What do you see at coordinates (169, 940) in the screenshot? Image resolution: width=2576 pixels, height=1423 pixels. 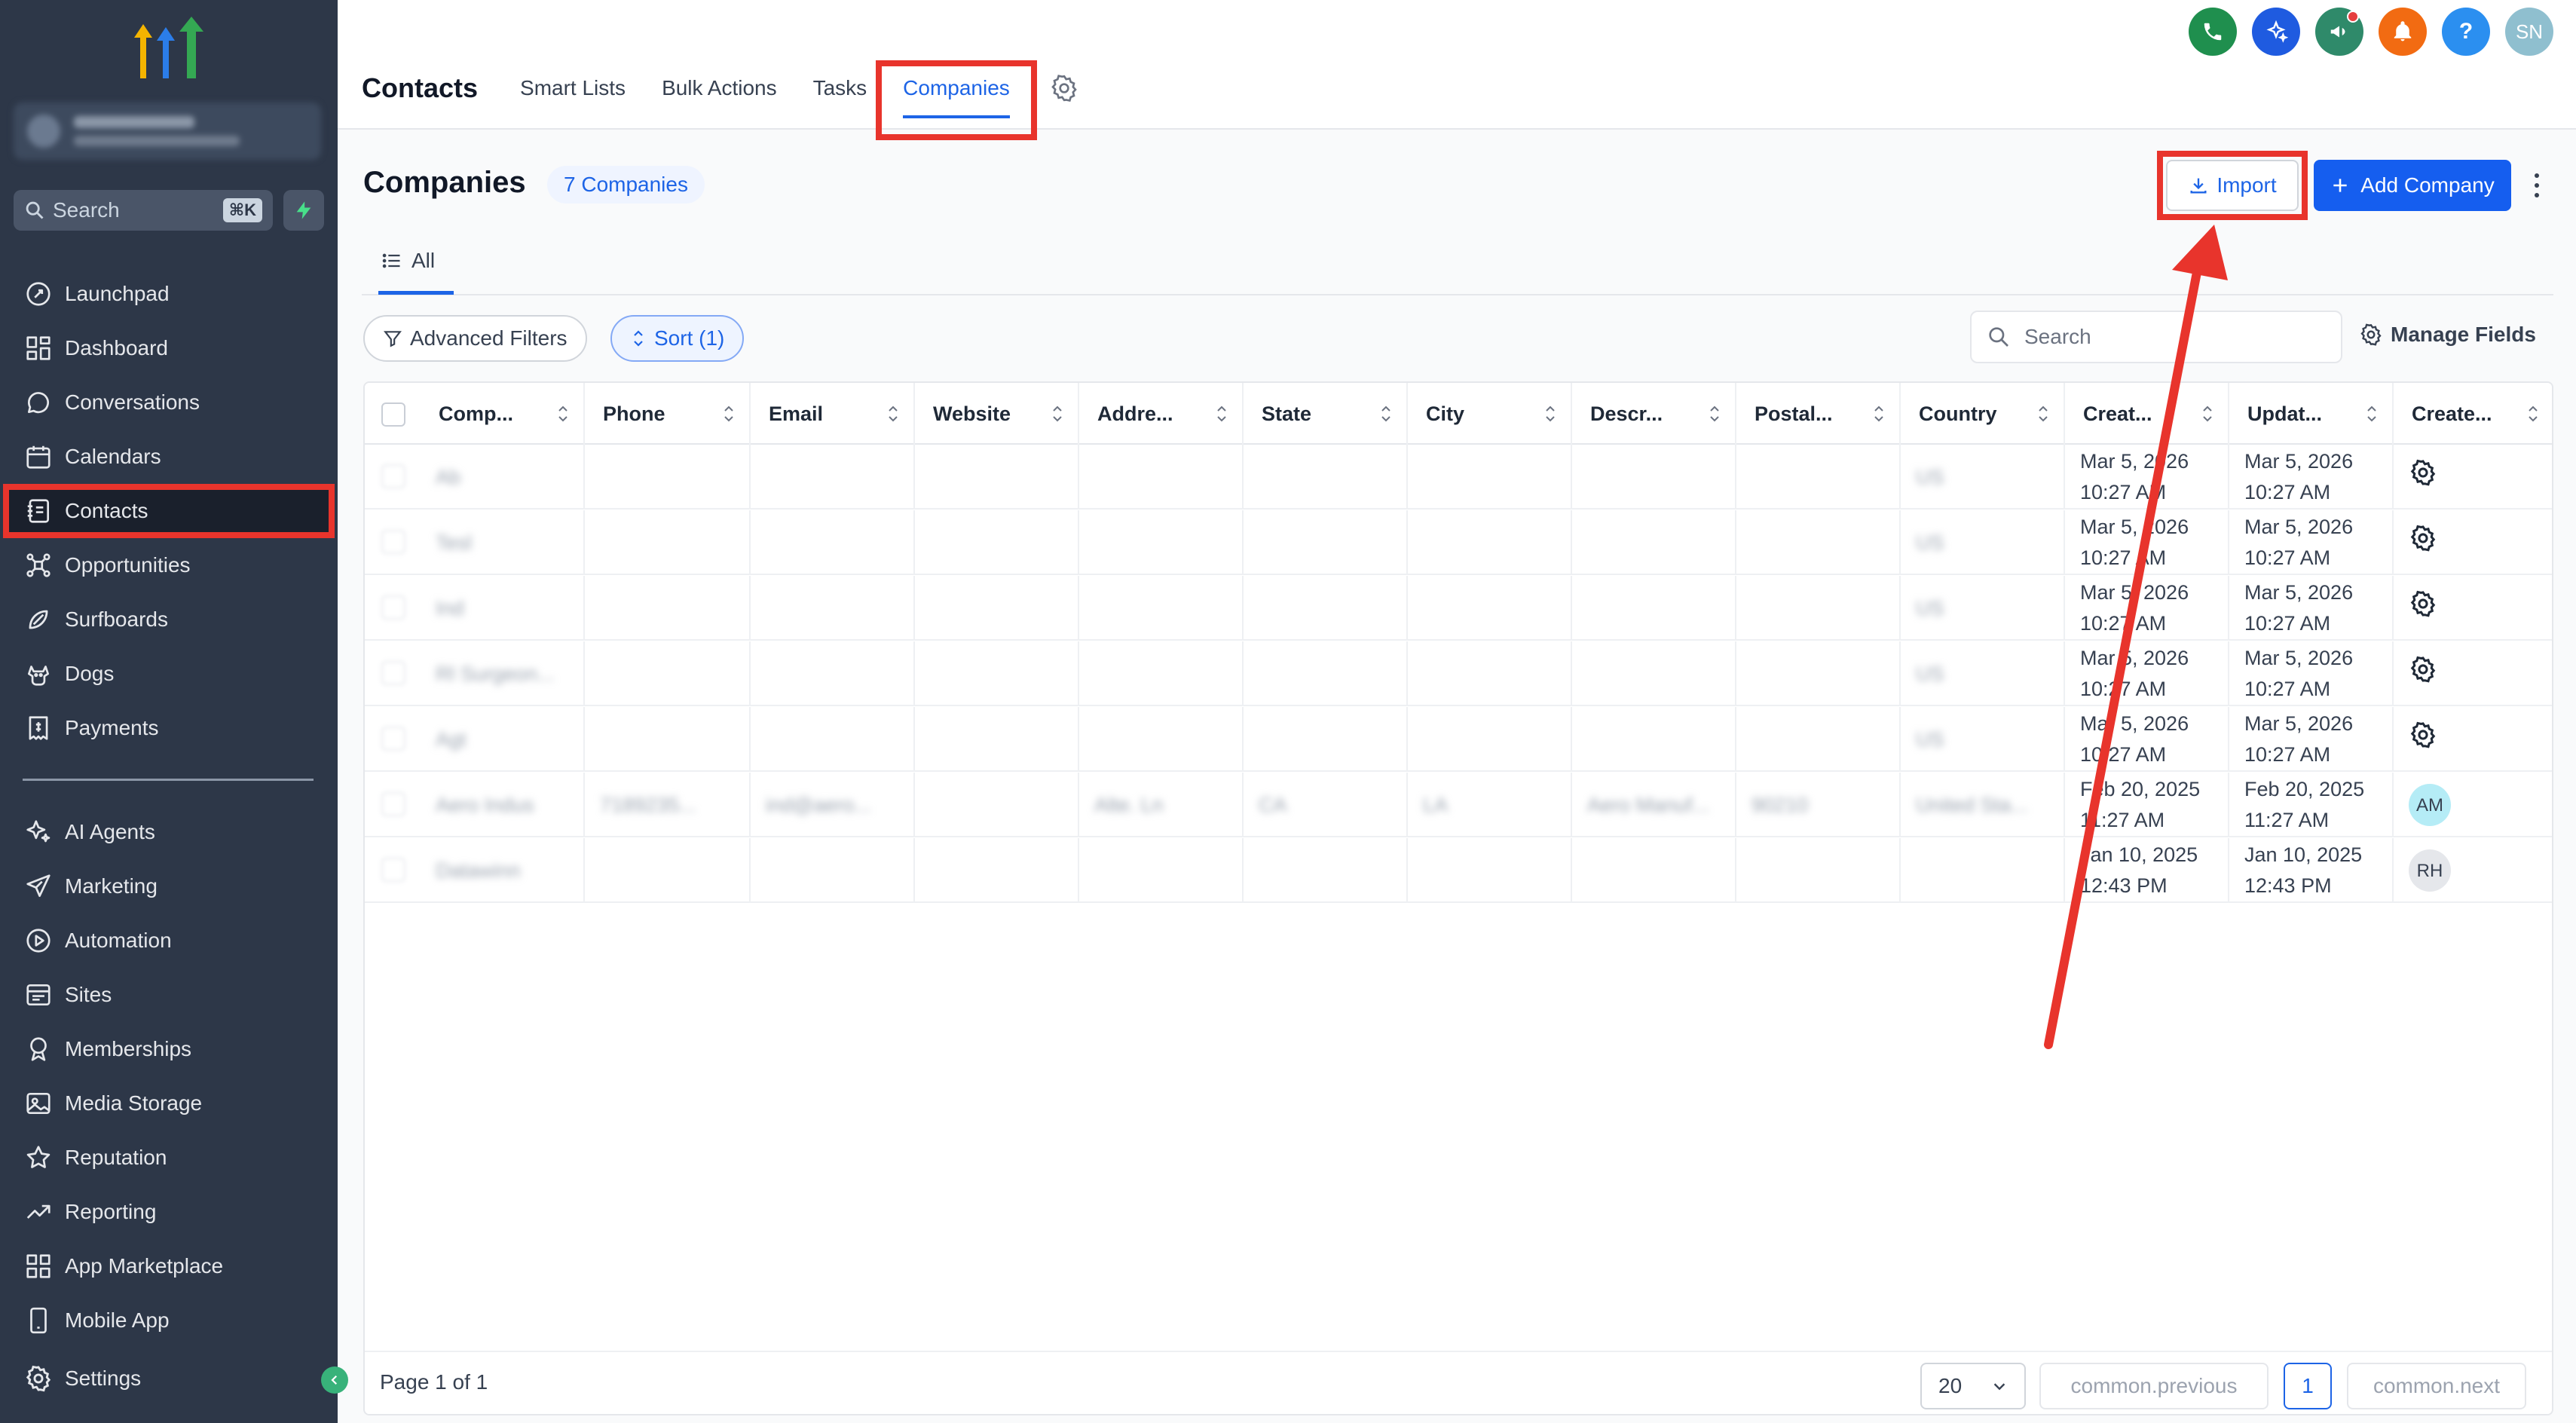 I see `sidebar-item-automation: Automation` at bounding box center [169, 940].